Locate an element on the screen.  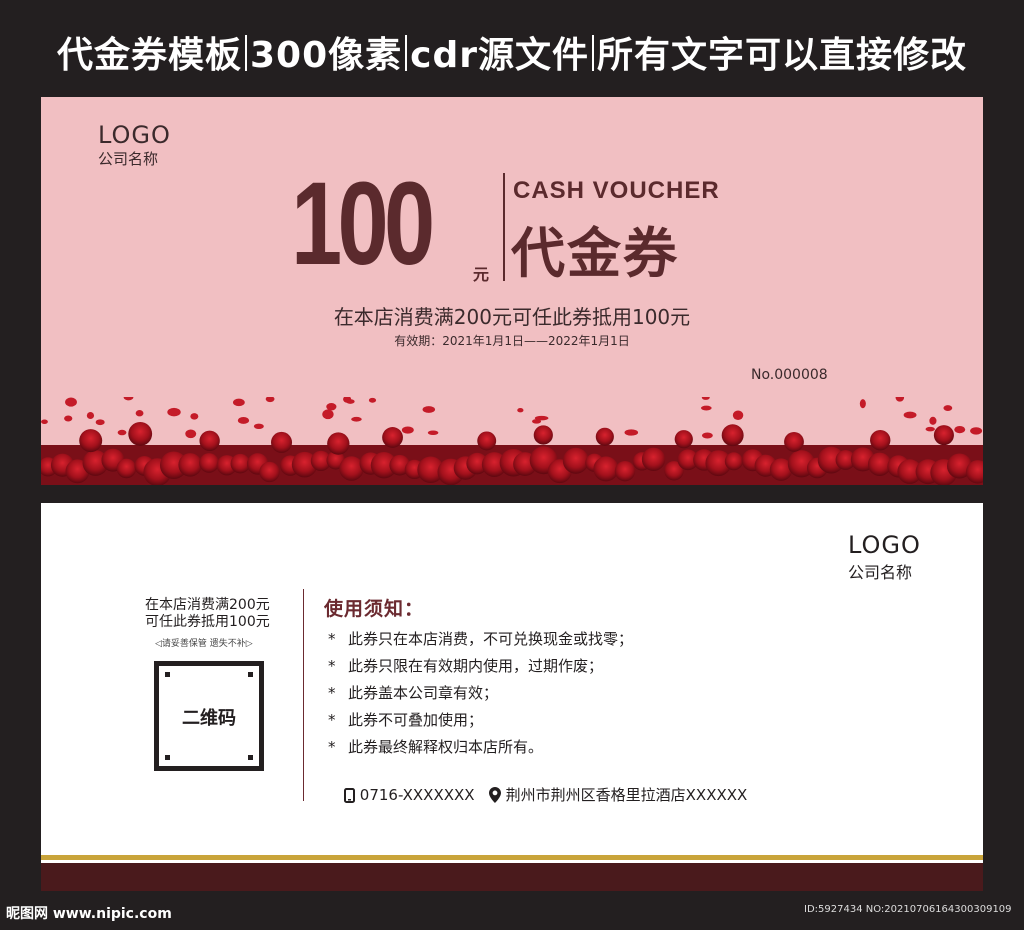
phone-number: 0716-XXXXXXX is located at coordinates (417, 795).